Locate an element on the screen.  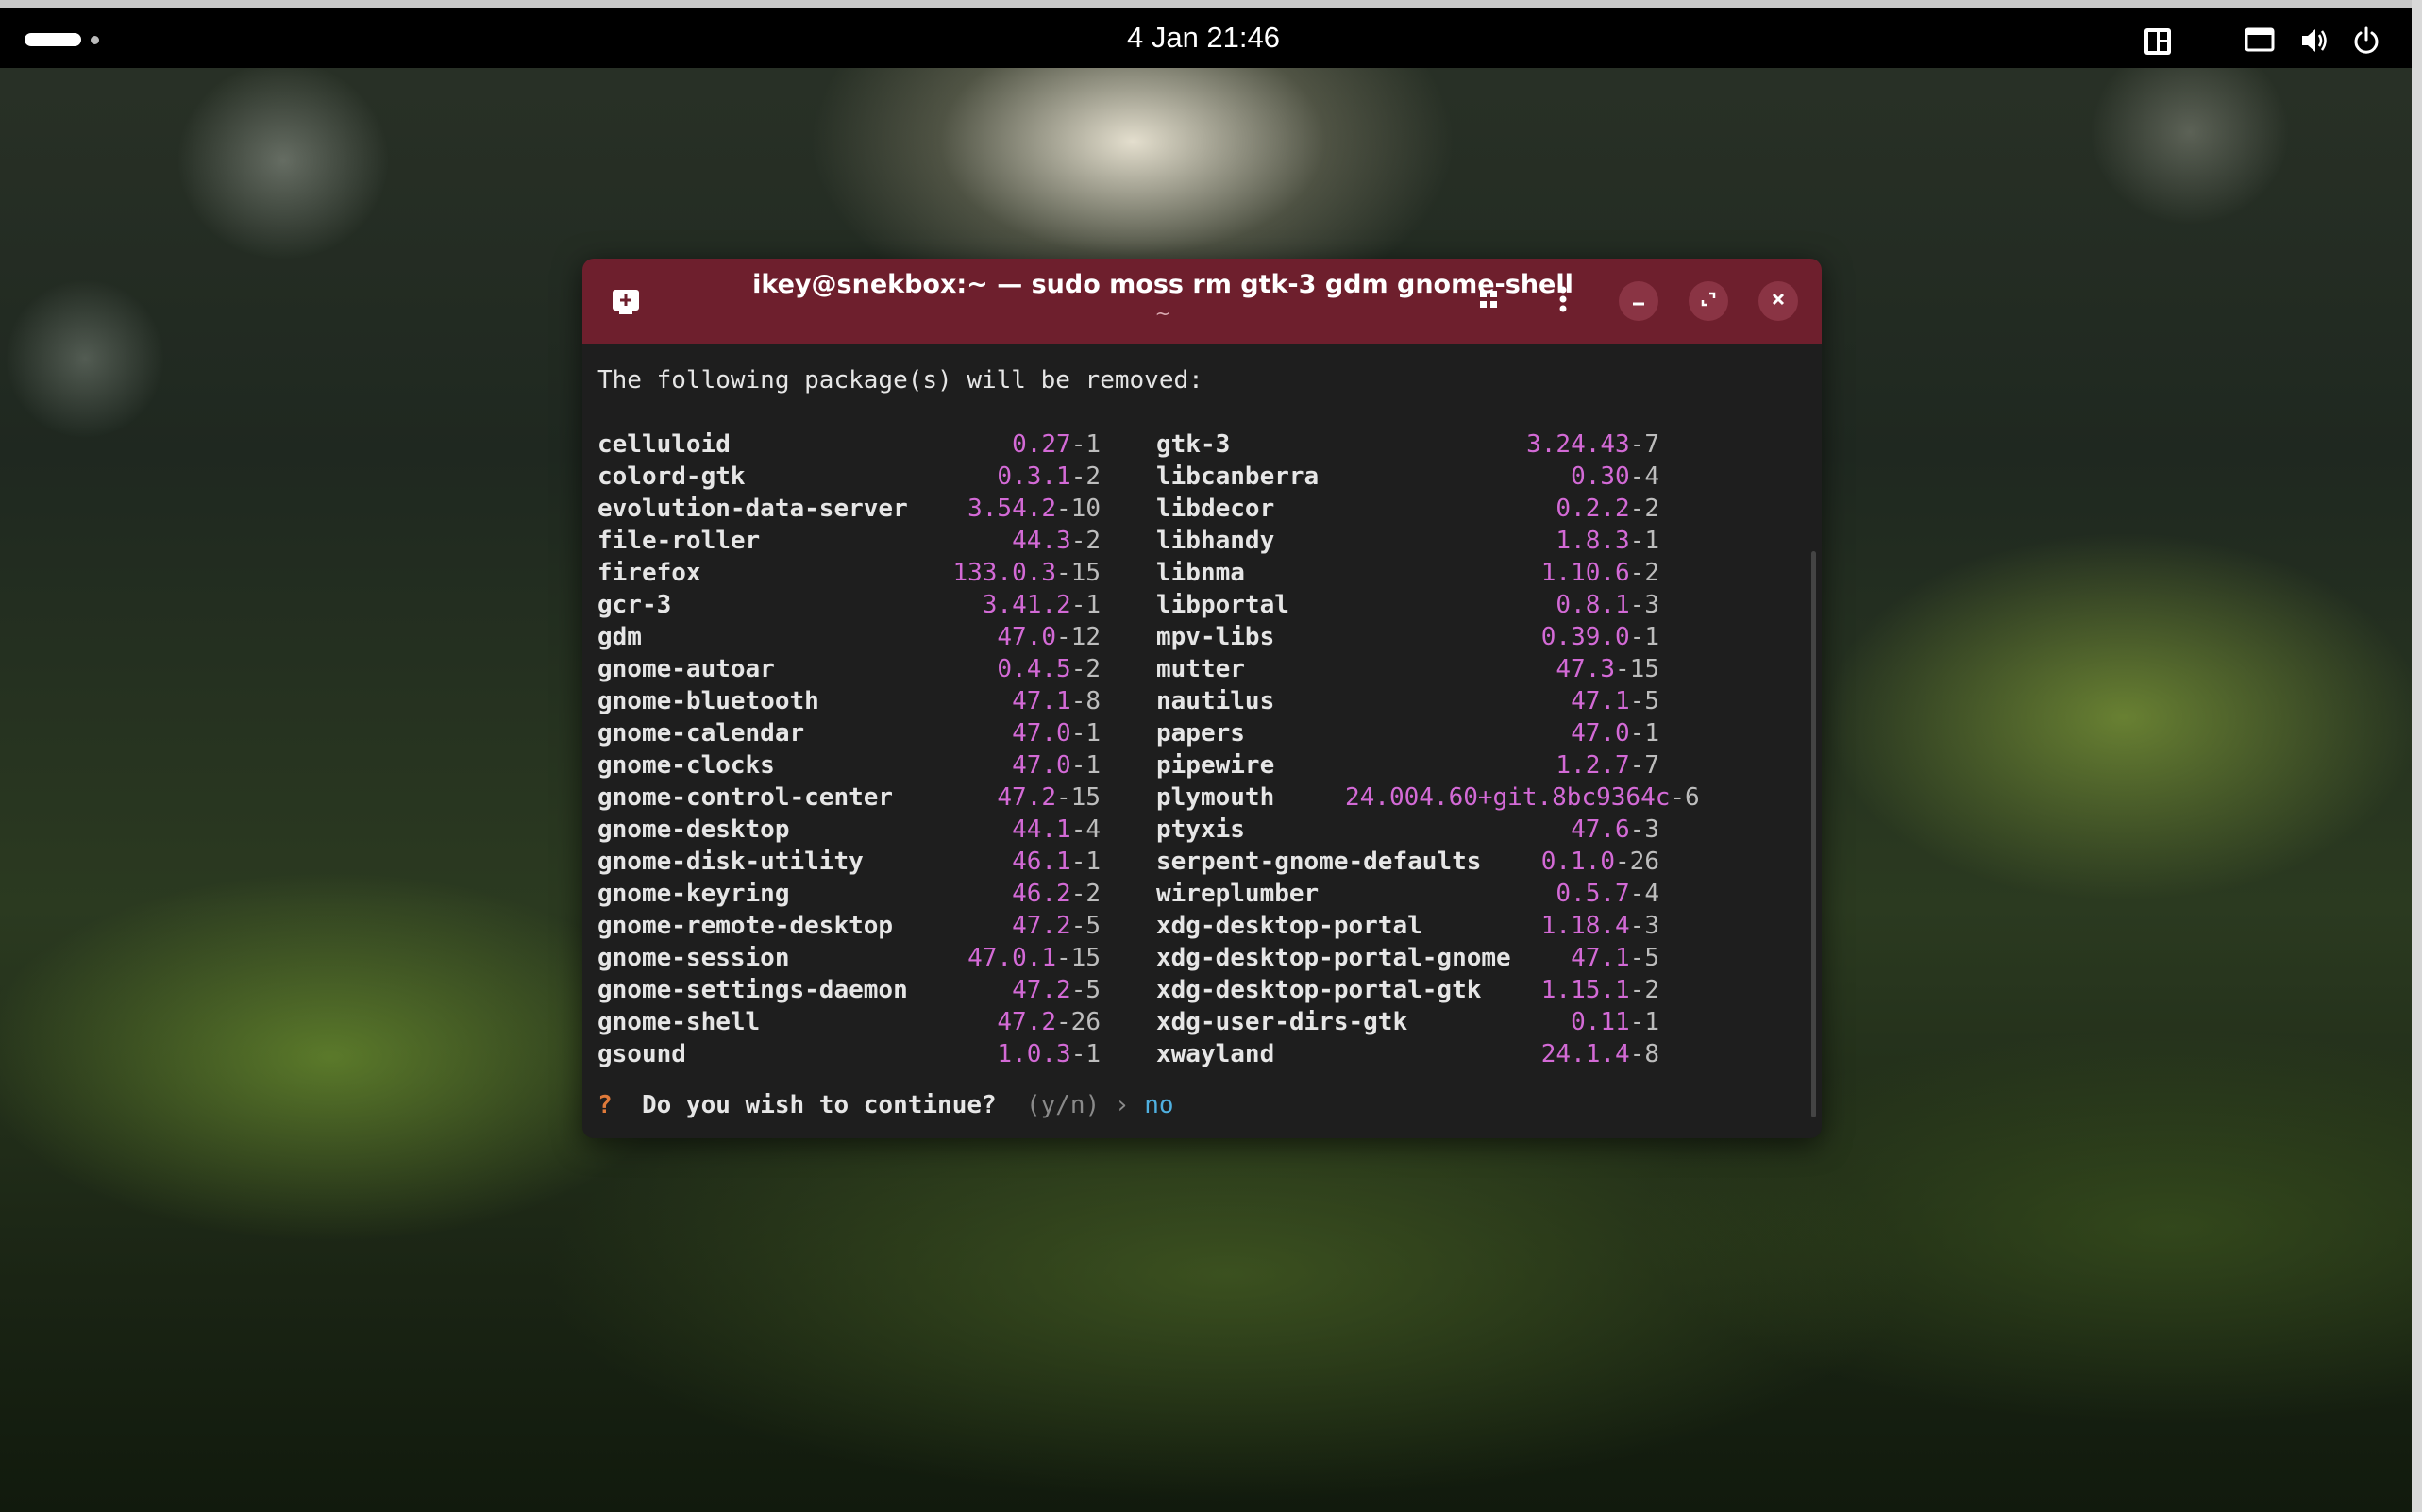
package-row: gnome-calendar 47.0-1 papers 47.0-1 is located at coordinates (1196, 733).